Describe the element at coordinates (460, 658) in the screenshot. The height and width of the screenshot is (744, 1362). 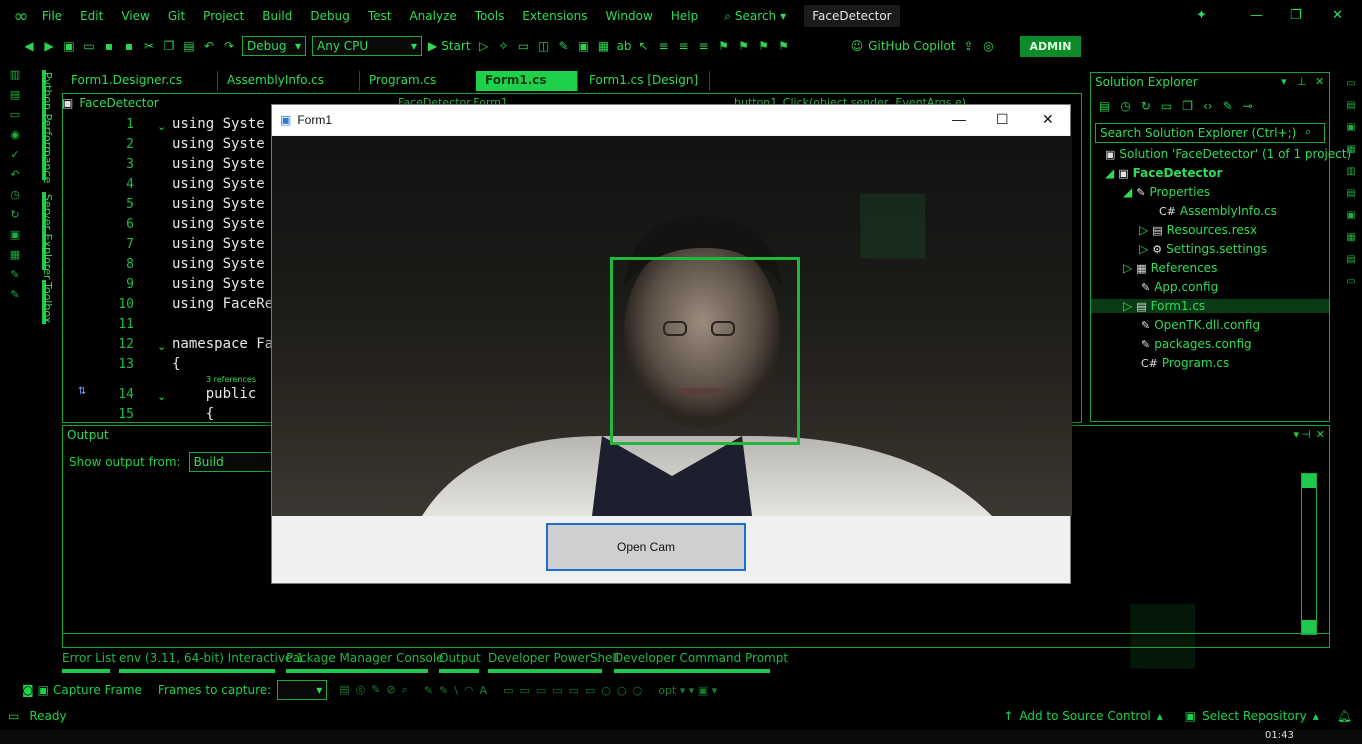
I see `tab-output: Output` at that location.